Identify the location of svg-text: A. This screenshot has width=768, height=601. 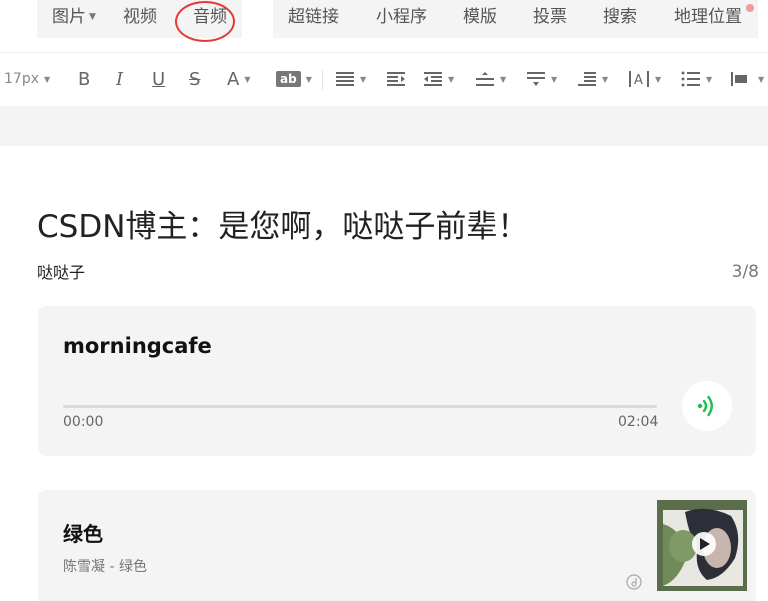
(638, 80).